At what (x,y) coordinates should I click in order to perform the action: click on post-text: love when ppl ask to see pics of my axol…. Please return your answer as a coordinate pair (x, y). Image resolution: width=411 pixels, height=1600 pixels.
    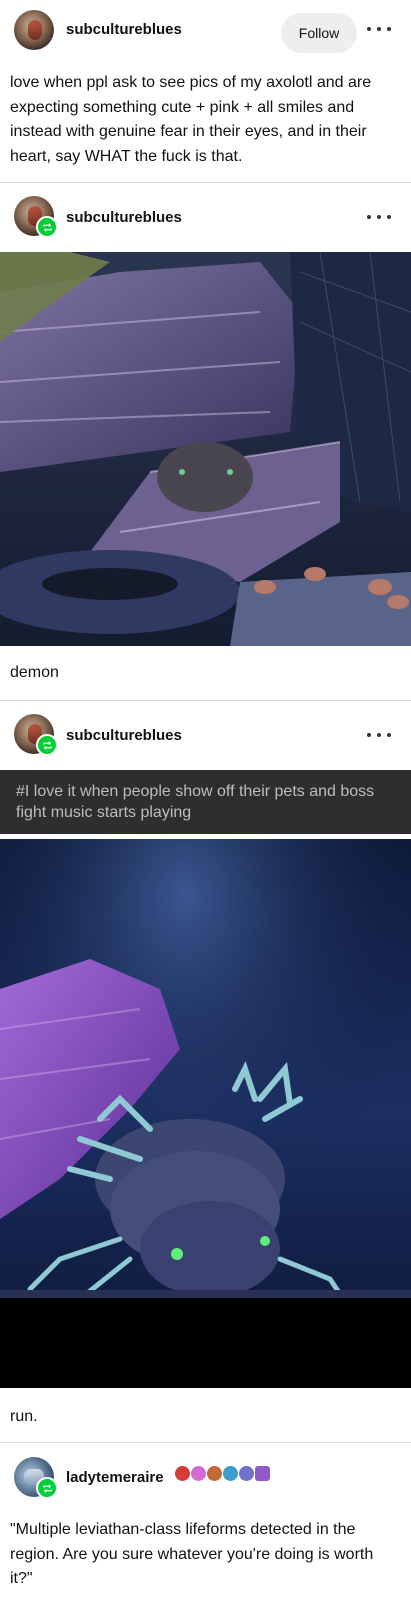
    Looking at the image, I should click on (191, 119).